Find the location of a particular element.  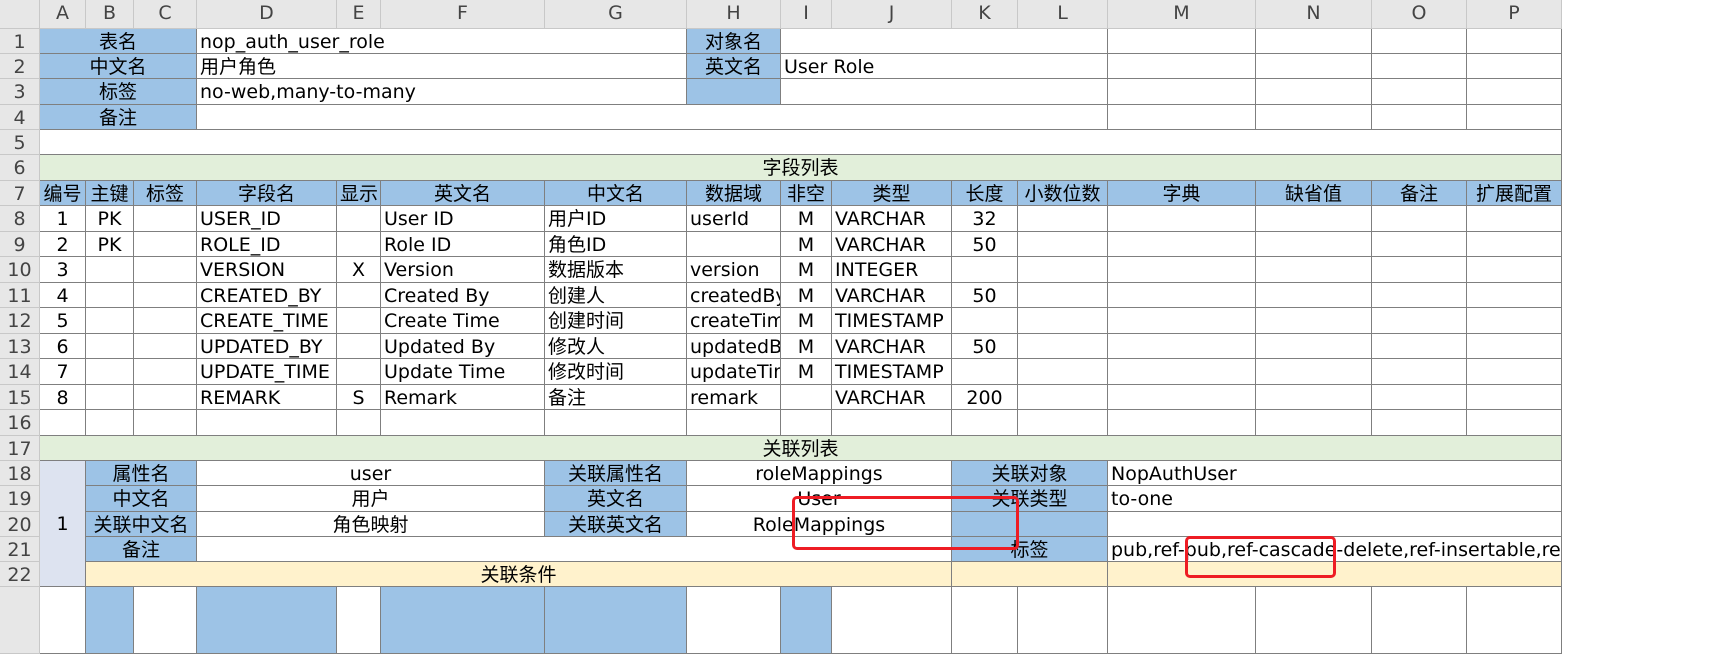

row-header-19: 19 is located at coordinates (20, 499).